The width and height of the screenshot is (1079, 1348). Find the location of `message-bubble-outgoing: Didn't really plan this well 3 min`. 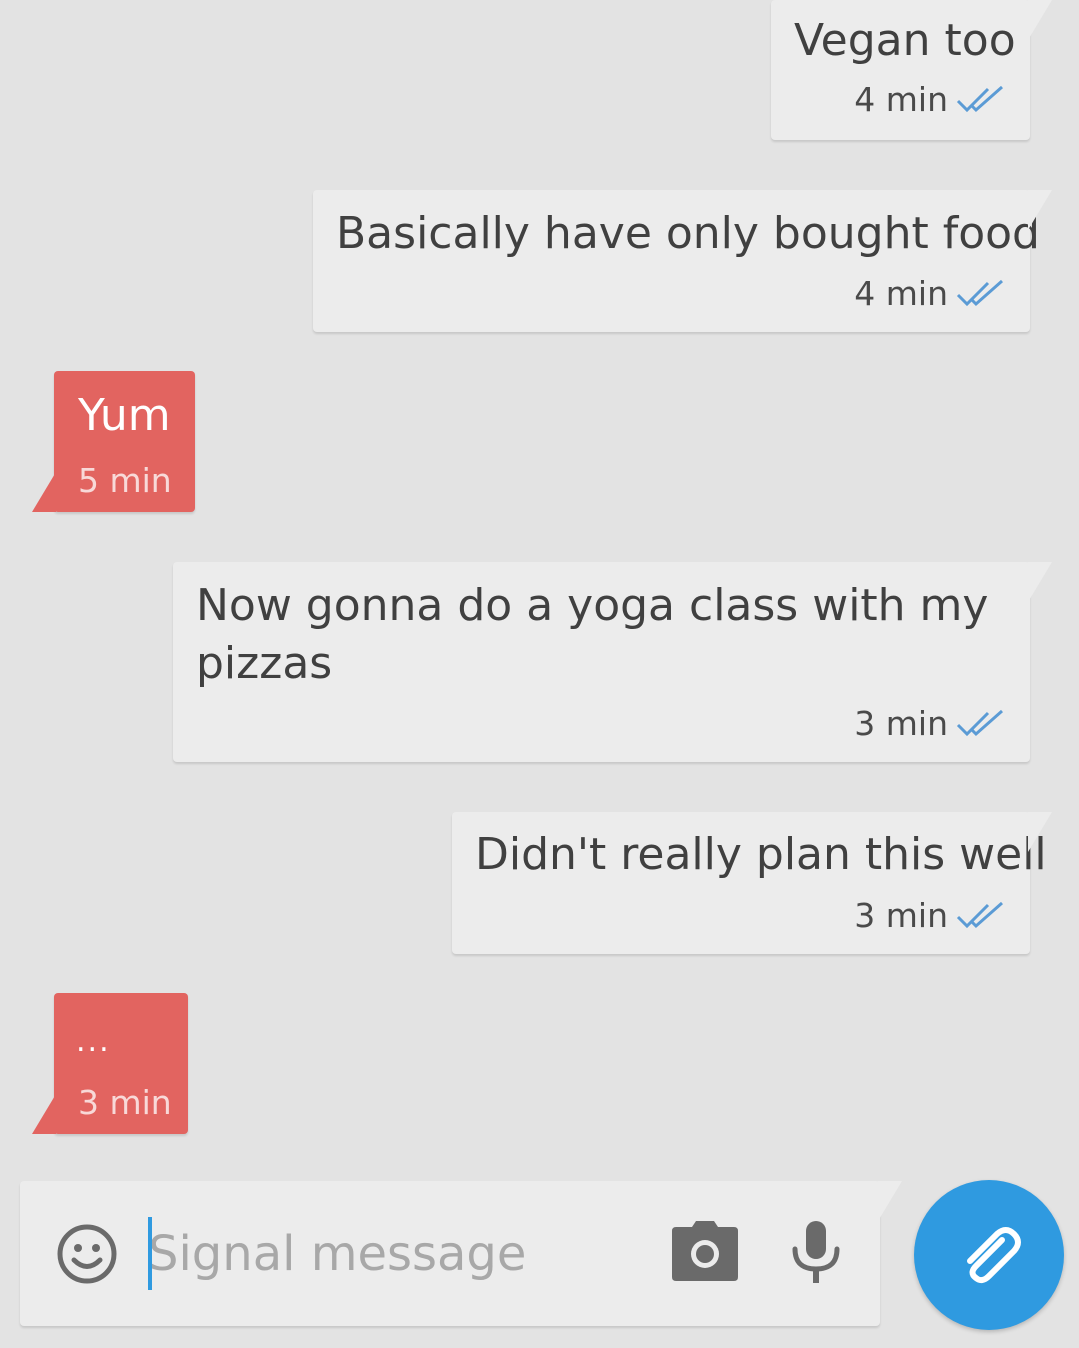

message-bubble-outgoing: Didn't really plan this well 3 min is located at coordinates (752, 883).